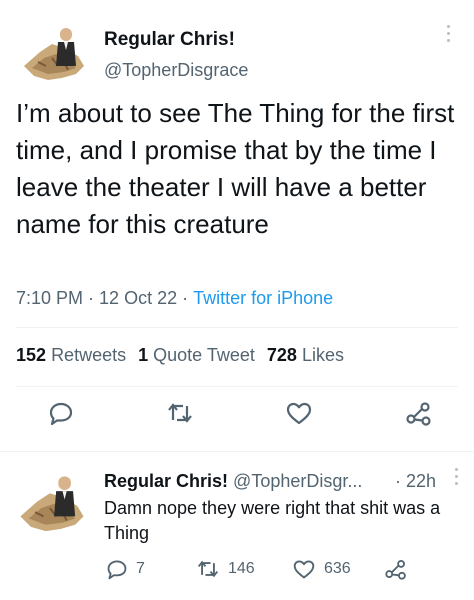 This screenshot has width=474, height=600. Describe the element at coordinates (241, 568) in the screenshot. I see `reply-retweet-count: 146` at that location.